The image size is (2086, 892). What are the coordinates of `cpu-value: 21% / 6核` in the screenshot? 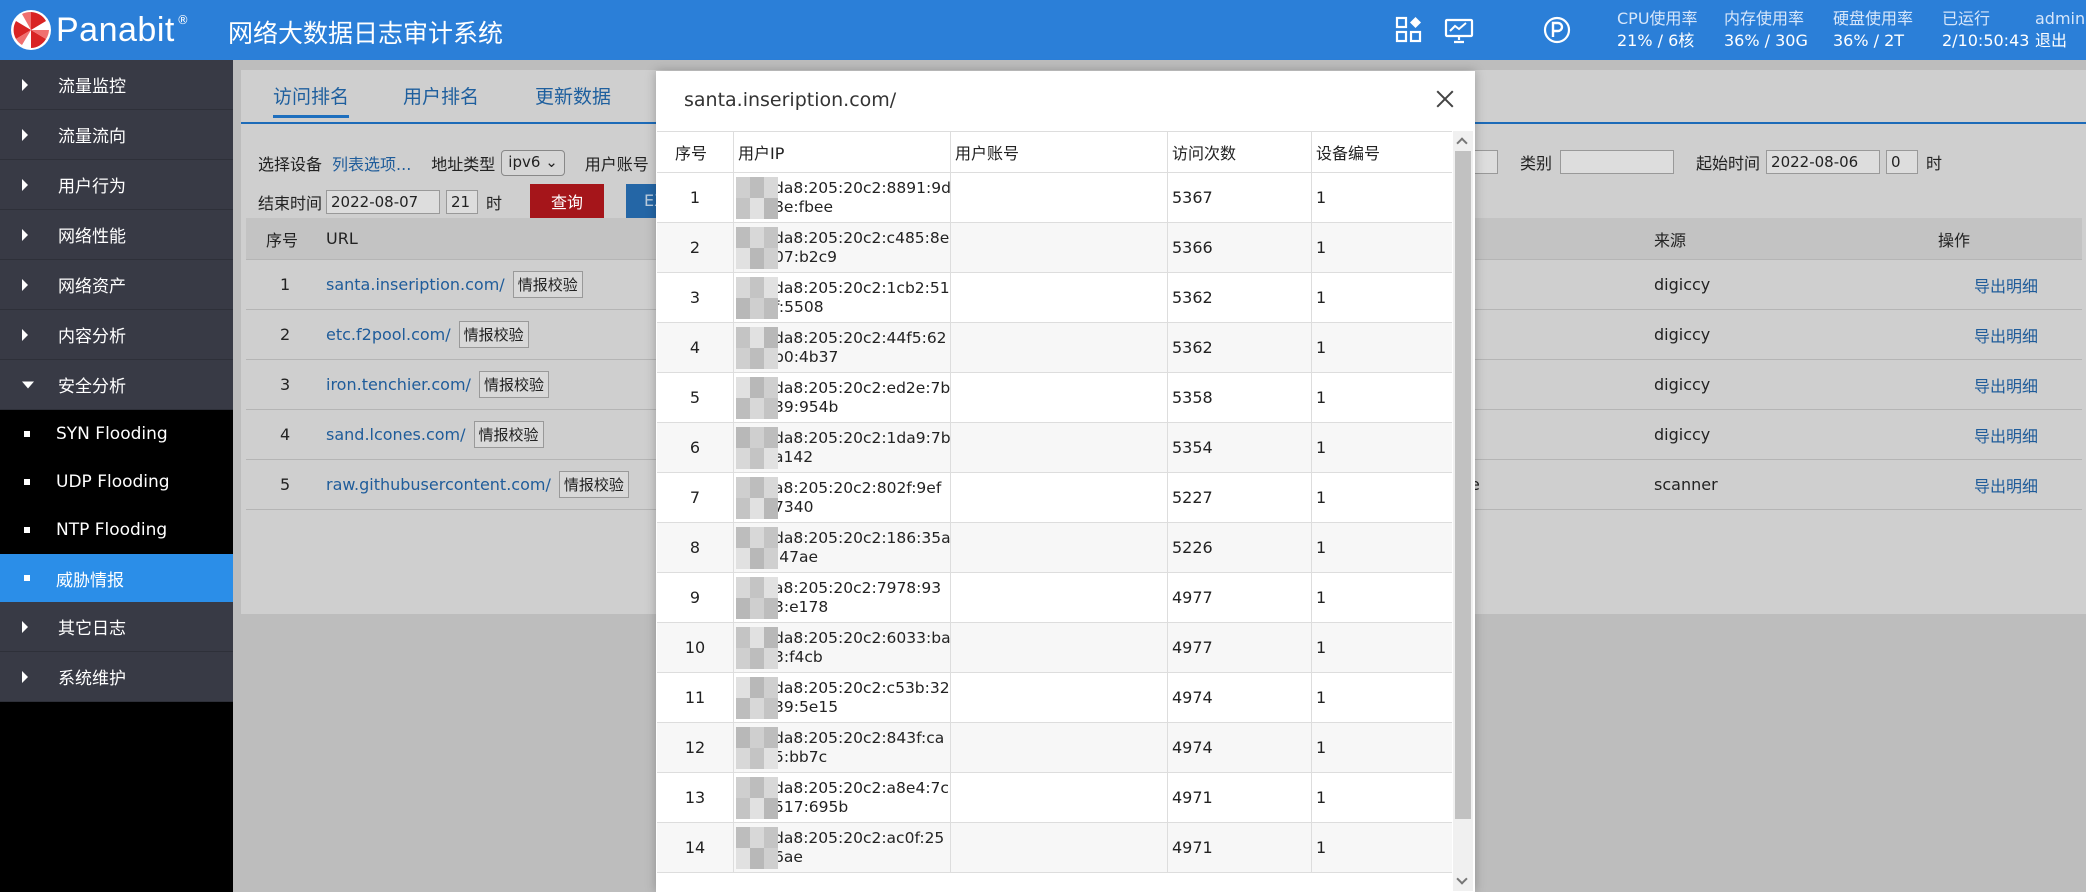 It's located at (1656, 40).